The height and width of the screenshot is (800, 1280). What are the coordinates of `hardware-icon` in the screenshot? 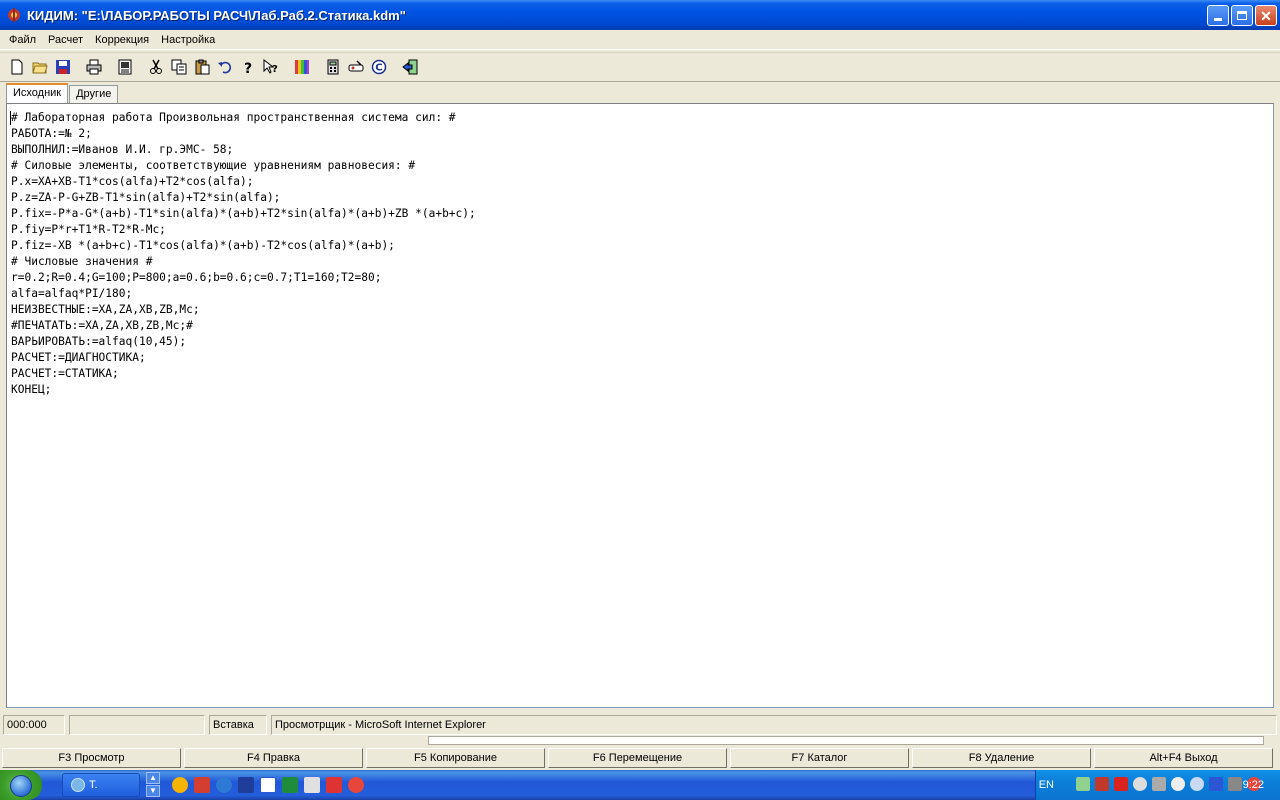 It's located at (1178, 784).